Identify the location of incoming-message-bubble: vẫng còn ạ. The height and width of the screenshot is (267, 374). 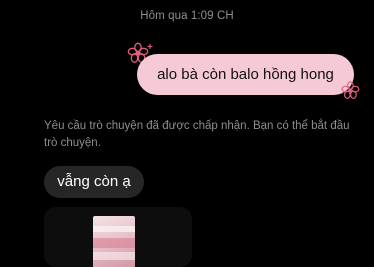
(94, 182).